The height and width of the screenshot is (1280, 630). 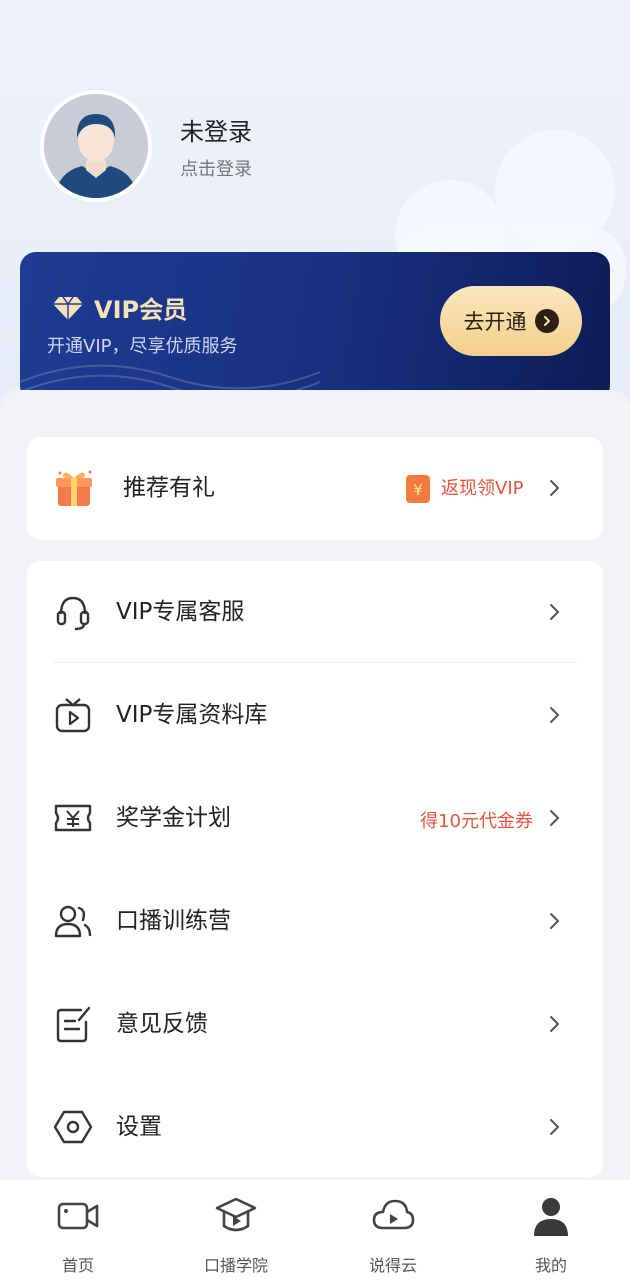 What do you see at coordinates (235, 1265) in the screenshot?
I see `tab-label: 口播学院` at bounding box center [235, 1265].